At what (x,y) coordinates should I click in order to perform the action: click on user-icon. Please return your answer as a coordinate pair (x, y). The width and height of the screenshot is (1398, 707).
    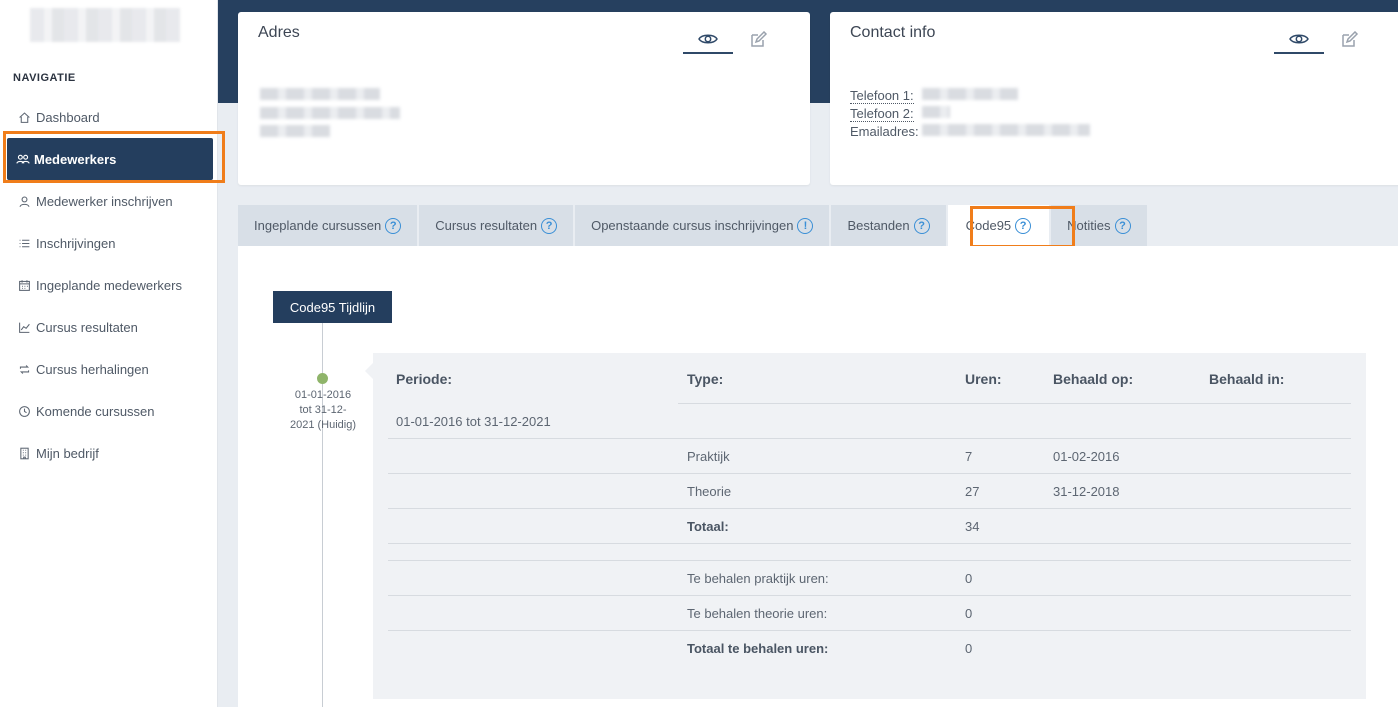
    Looking at the image, I should click on (24, 201).